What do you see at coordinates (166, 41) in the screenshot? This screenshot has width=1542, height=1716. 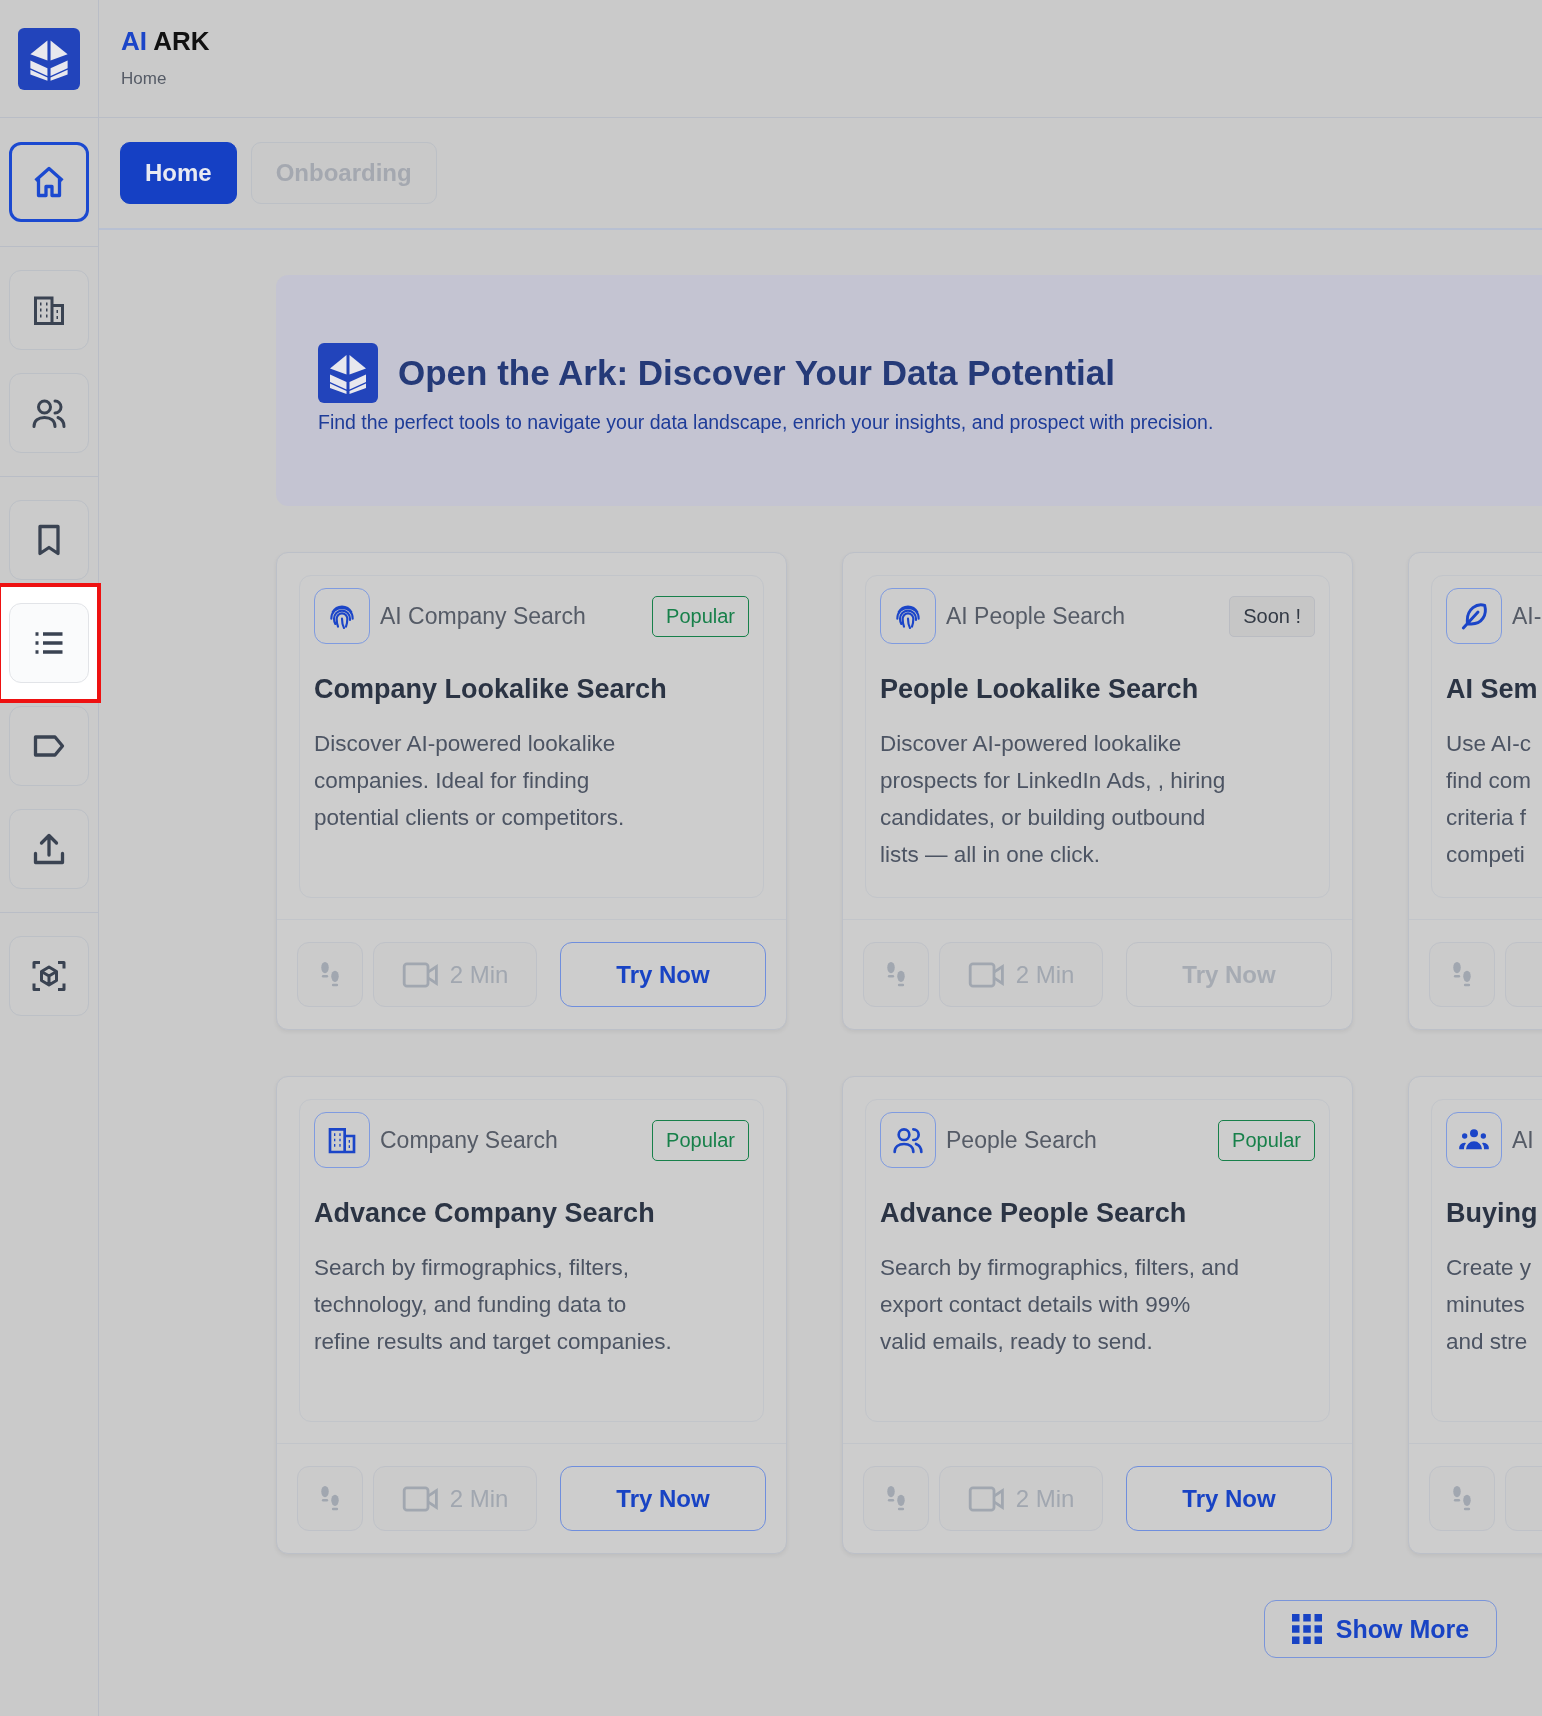 I see `app-title: AI ARK` at bounding box center [166, 41].